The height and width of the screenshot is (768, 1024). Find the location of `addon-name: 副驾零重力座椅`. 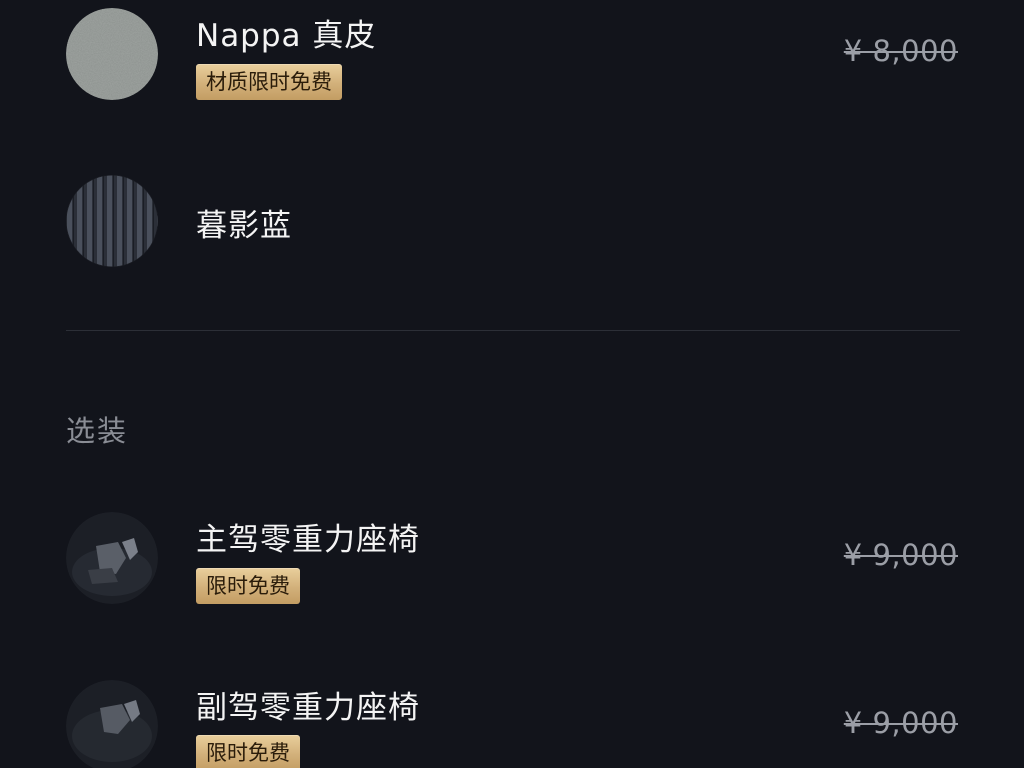

addon-name: 副驾零重力座椅 is located at coordinates (308, 708).